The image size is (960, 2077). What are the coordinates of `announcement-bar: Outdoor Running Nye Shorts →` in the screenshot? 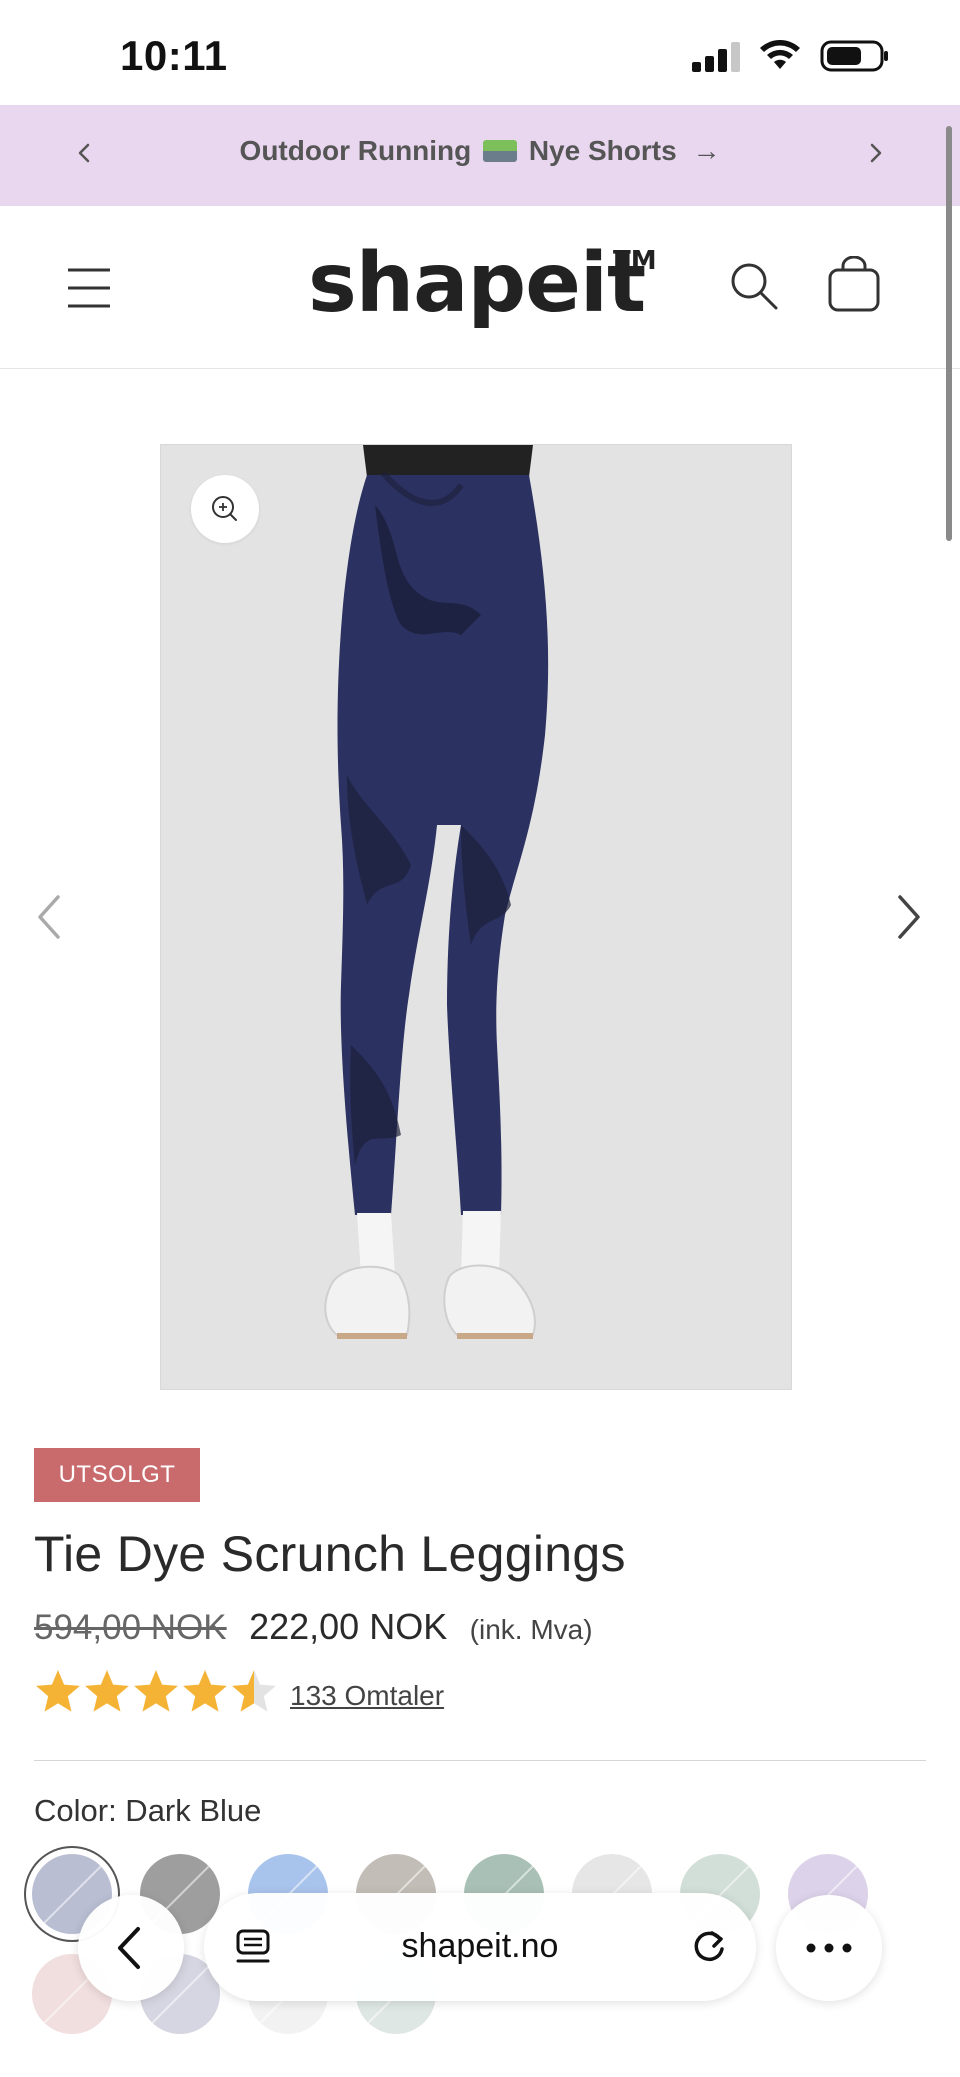 It's located at (480, 155).